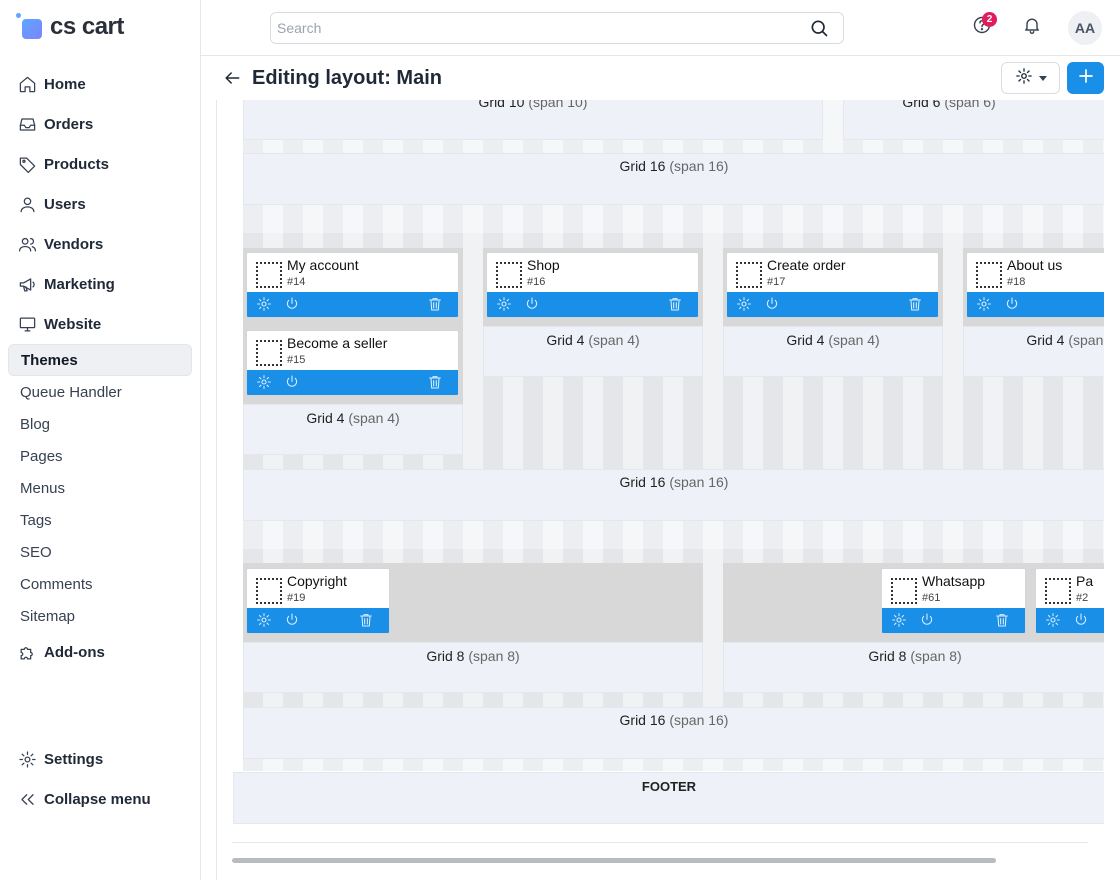 This screenshot has height=880, width=1120. What do you see at coordinates (100, 456) in the screenshot?
I see `sub-item-pages: Pages` at bounding box center [100, 456].